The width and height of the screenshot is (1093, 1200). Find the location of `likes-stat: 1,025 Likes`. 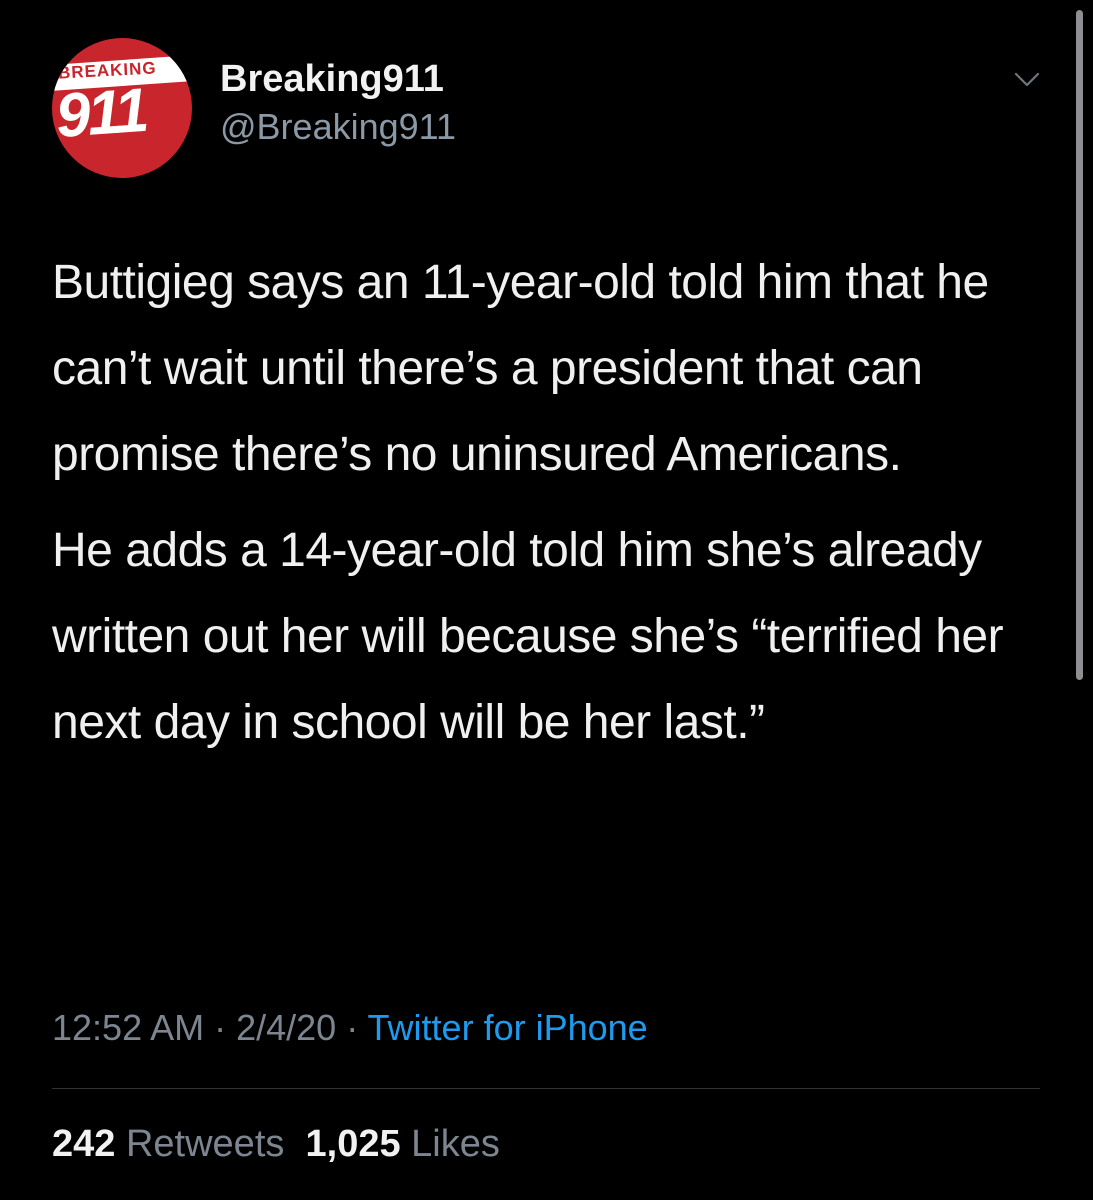

likes-stat: 1,025 Likes is located at coordinates (403, 1144).